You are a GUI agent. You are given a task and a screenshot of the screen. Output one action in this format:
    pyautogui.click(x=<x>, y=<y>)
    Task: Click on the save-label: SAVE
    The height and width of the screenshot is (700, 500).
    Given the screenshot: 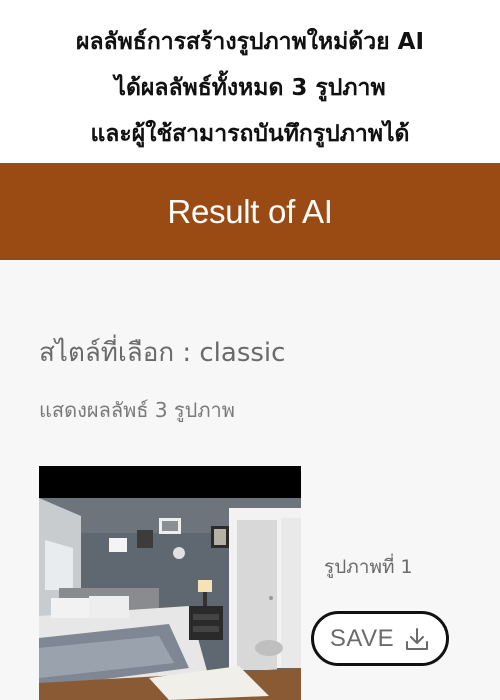 What is the action you would take?
    pyautogui.click(x=362, y=638)
    